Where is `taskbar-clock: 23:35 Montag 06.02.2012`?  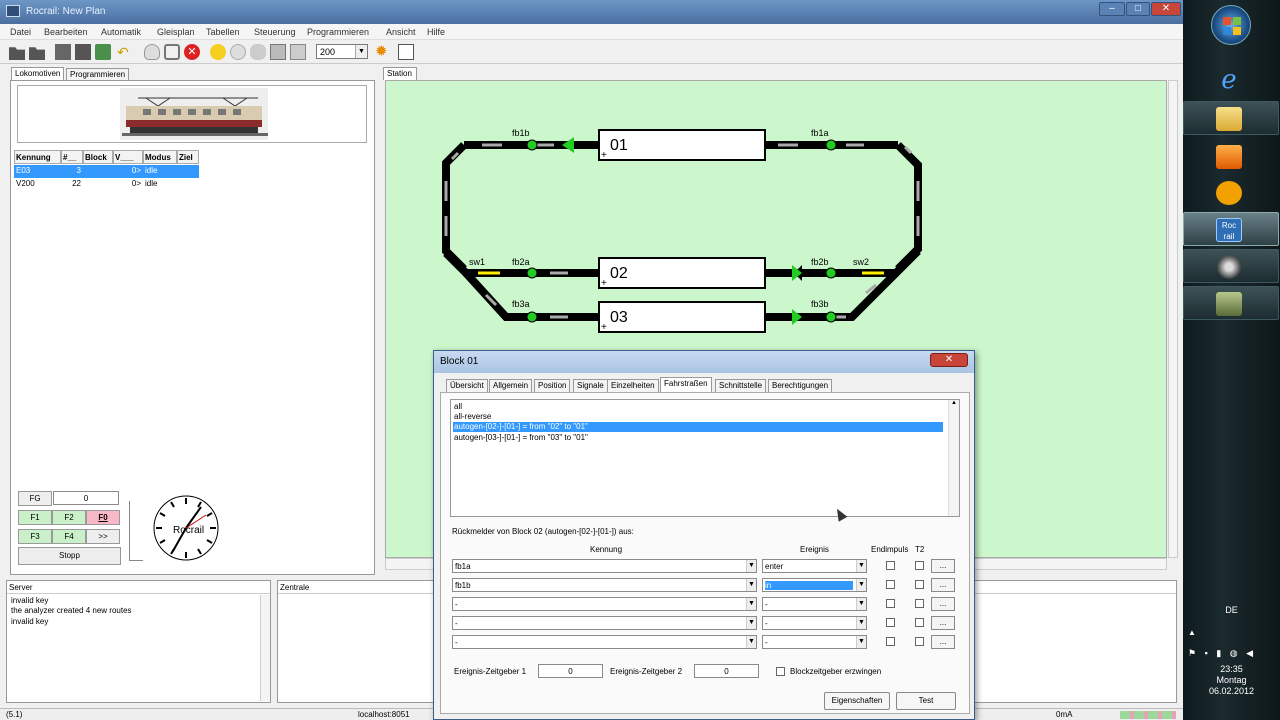
taskbar-clock: 23:35 Montag 06.02.2012 is located at coordinates (1231, 680).